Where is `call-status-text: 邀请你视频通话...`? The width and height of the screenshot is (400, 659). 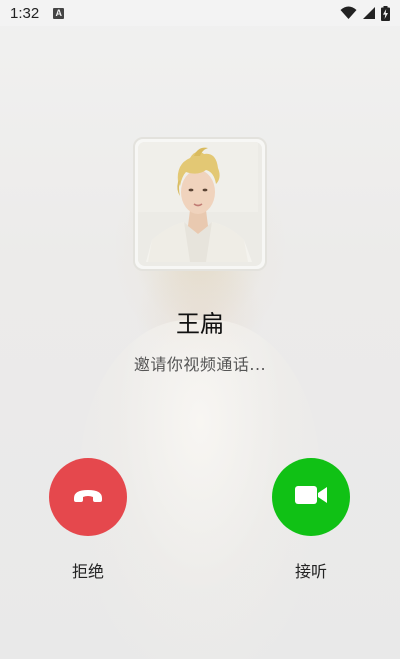
call-status-text: 邀请你视频通话... is located at coordinates (200, 364).